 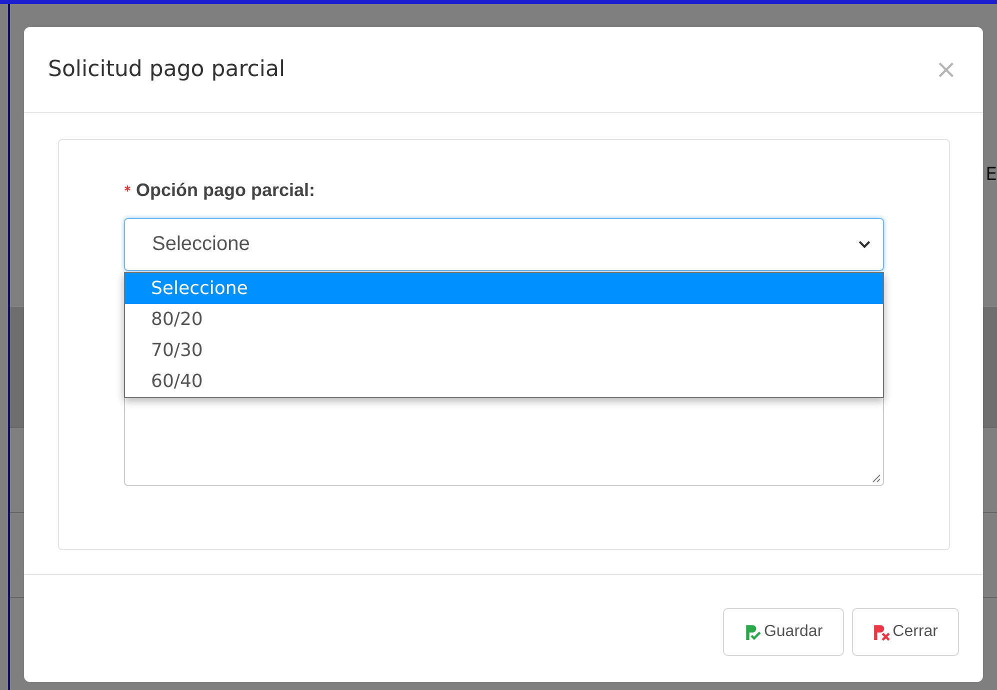 I want to click on save-button: Guardar, so click(x=783, y=632).